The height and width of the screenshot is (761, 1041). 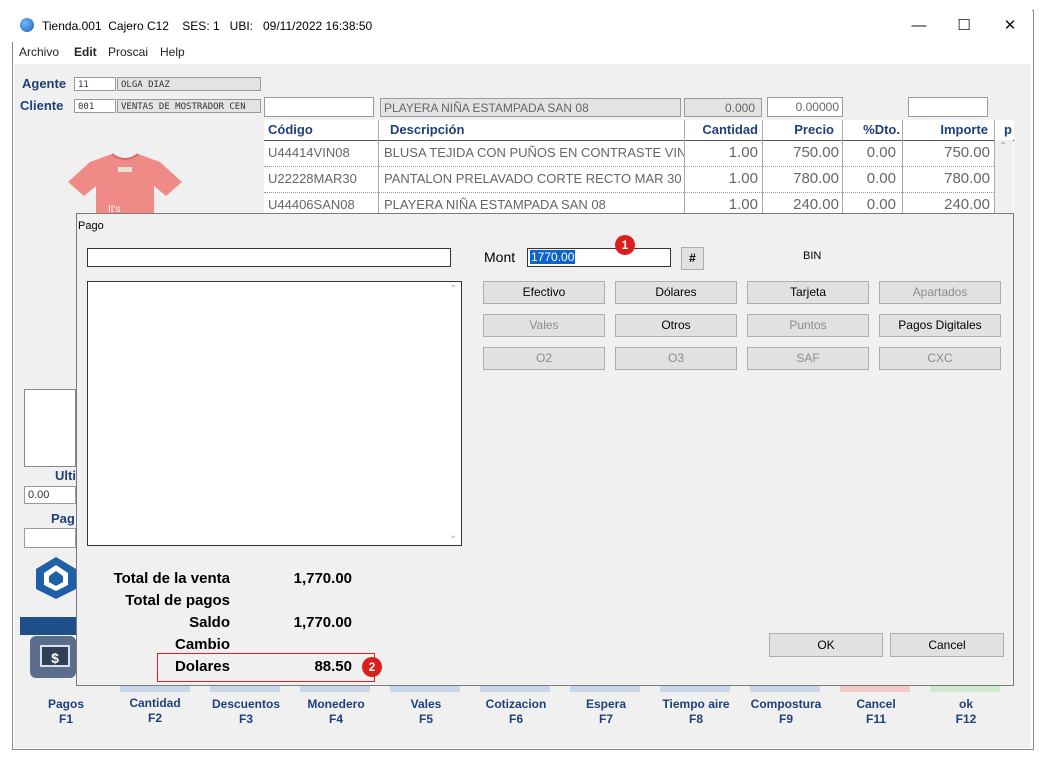 I want to click on row-precio: 240.00, so click(x=816, y=204).